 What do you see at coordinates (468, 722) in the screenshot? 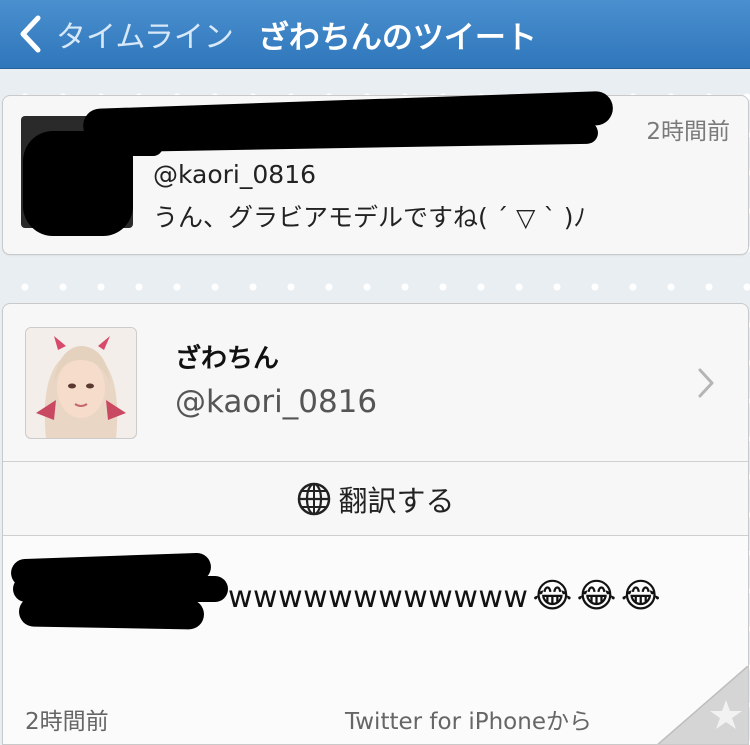
I see `tweet-source: Twitter for iPhoneから` at bounding box center [468, 722].